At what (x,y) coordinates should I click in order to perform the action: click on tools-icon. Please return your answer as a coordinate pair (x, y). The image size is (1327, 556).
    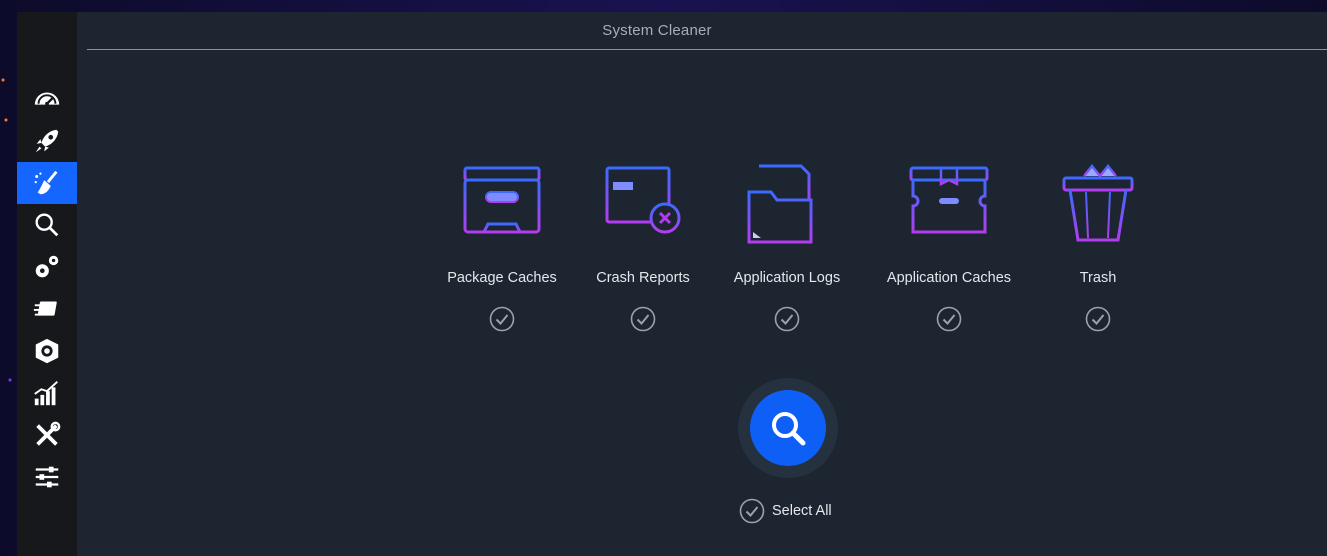
    Looking at the image, I should click on (48, 433).